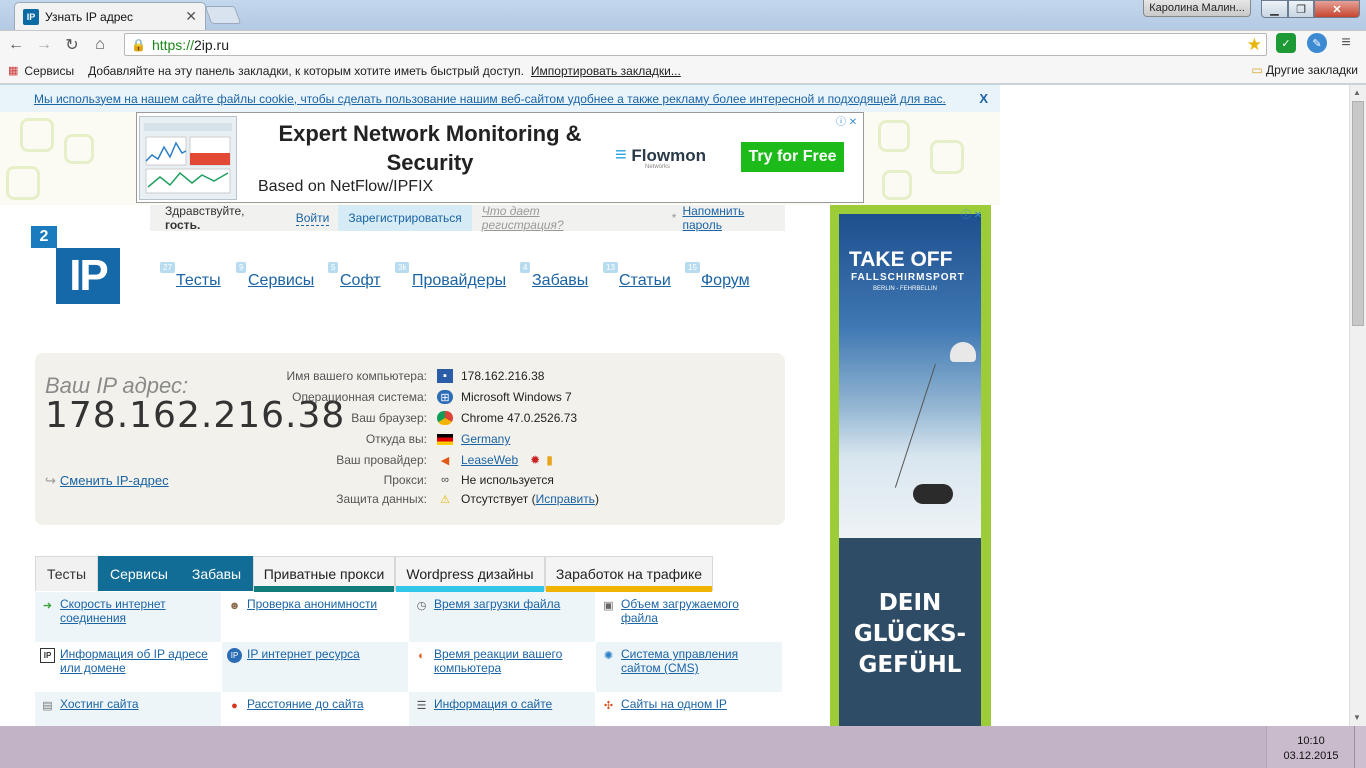 This screenshot has width=1366, height=768. Describe the element at coordinates (1357, 92) in the screenshot. I see `scroll-up-icon: ▲` at that location.